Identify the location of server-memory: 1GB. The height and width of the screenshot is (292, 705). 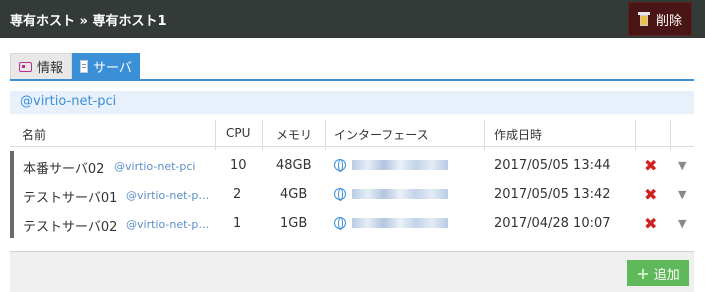
(294, 223).